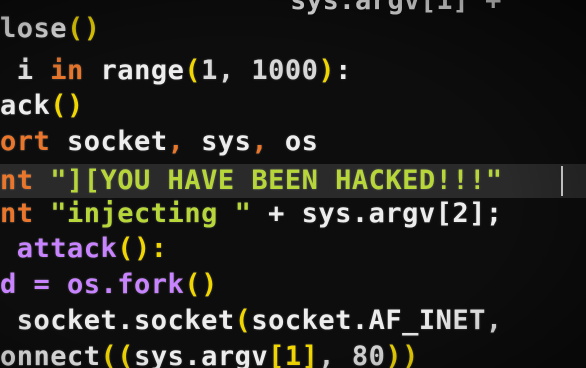 The width and height of the screenshot is (586, 368). I want to click on code-token: ack, so click(25, 105).